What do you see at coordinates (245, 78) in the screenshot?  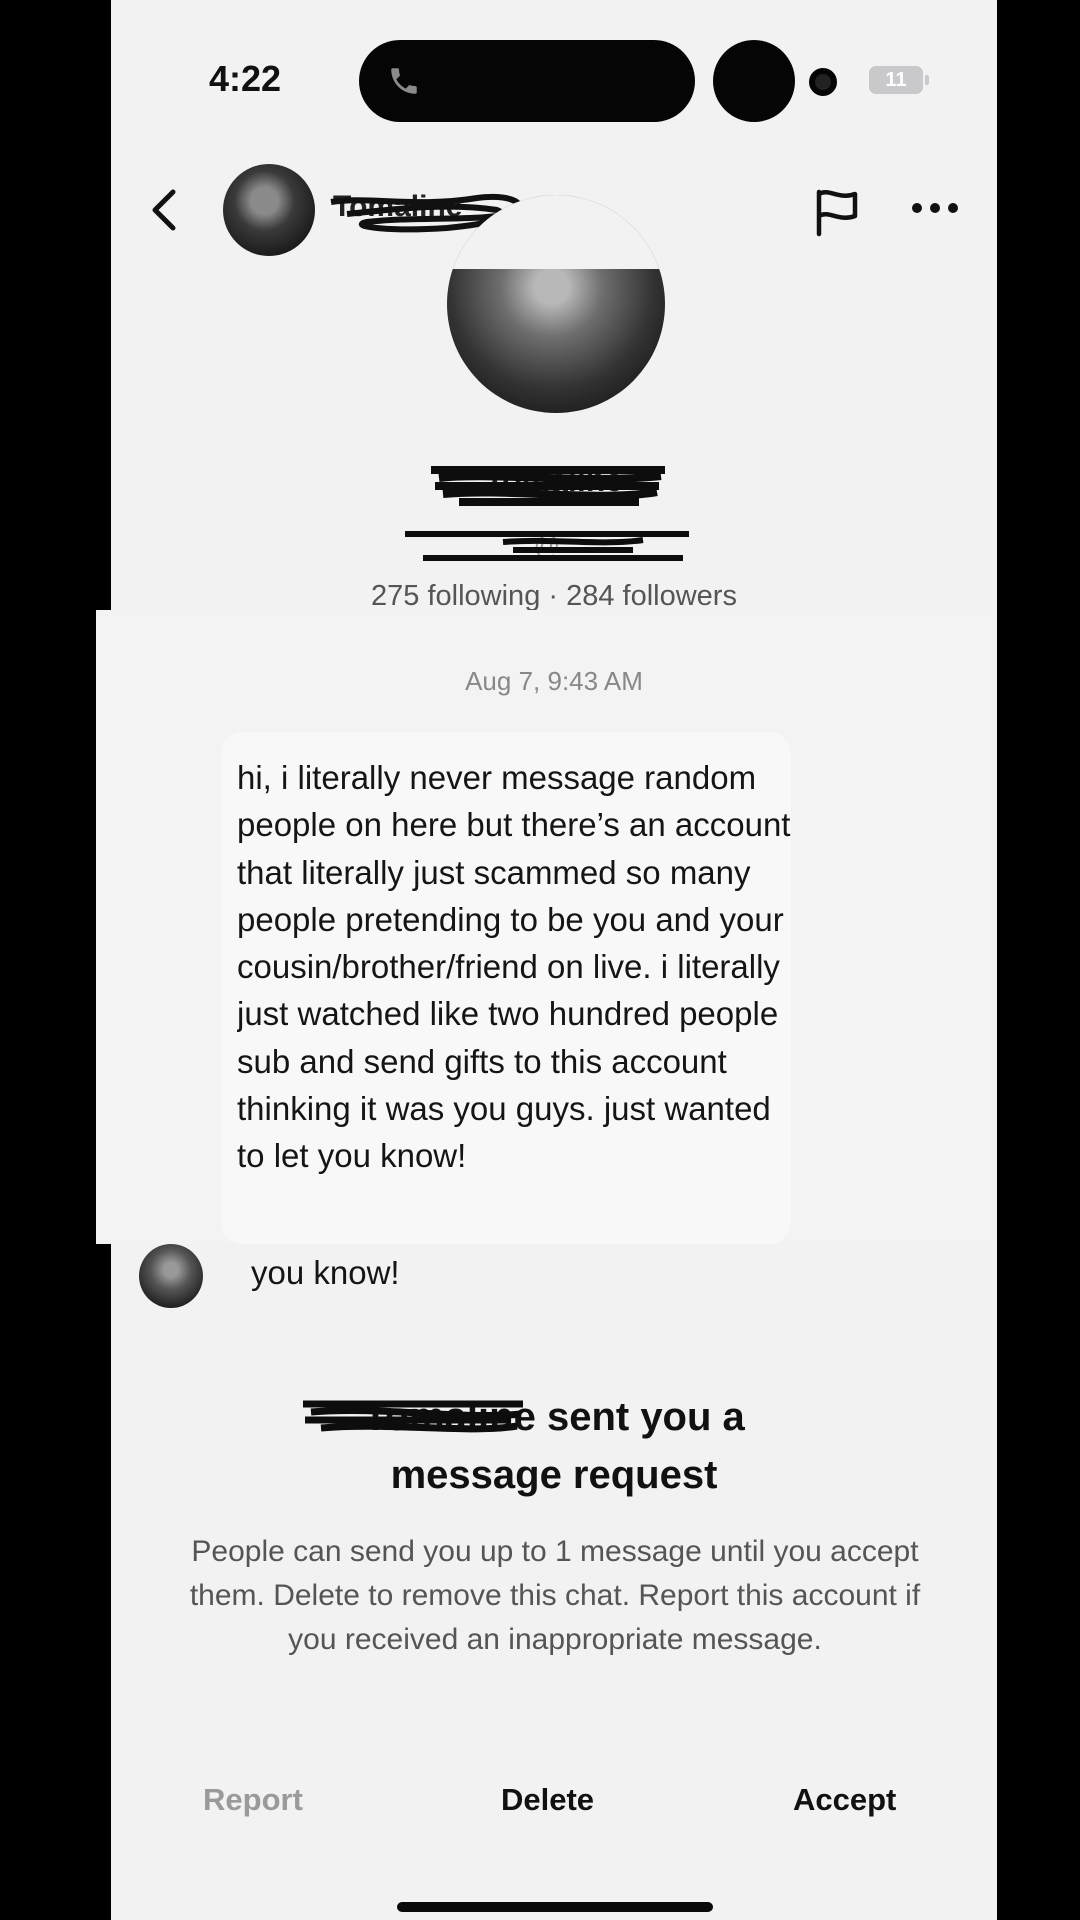 I see `status-time: 4:22` at bounding box center [245, 78].